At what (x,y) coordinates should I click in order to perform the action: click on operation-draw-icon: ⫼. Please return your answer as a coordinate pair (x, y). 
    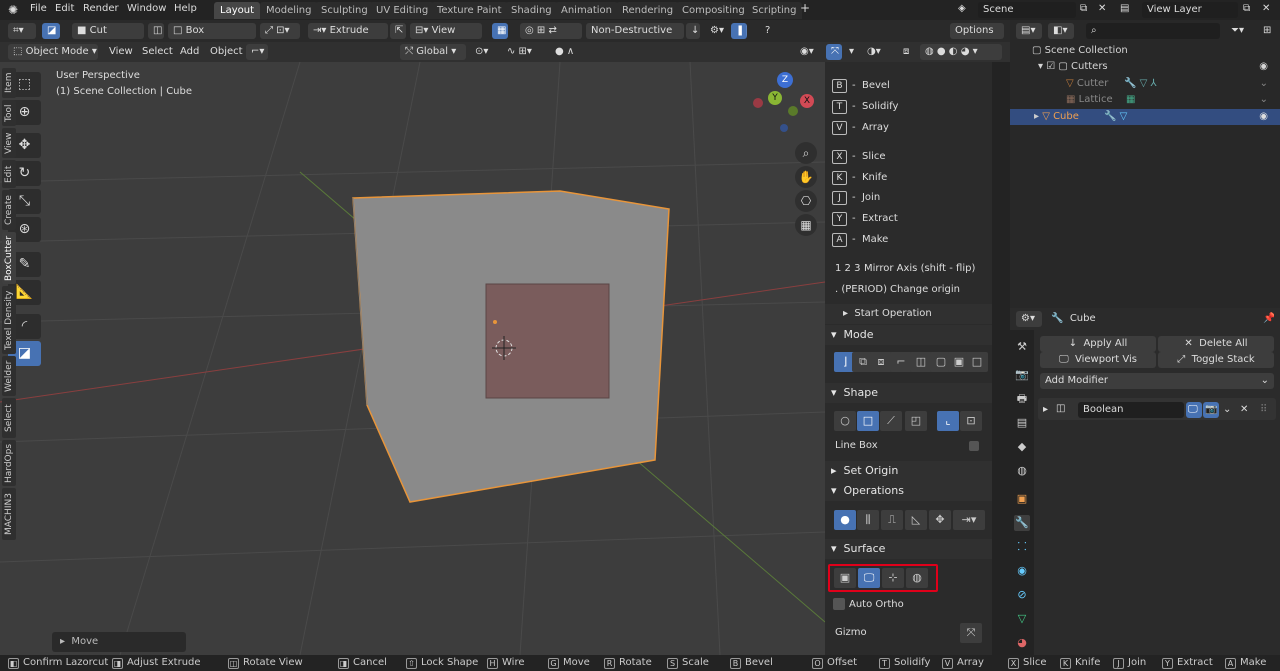
    Looking at the image, I should click on (868, 520).